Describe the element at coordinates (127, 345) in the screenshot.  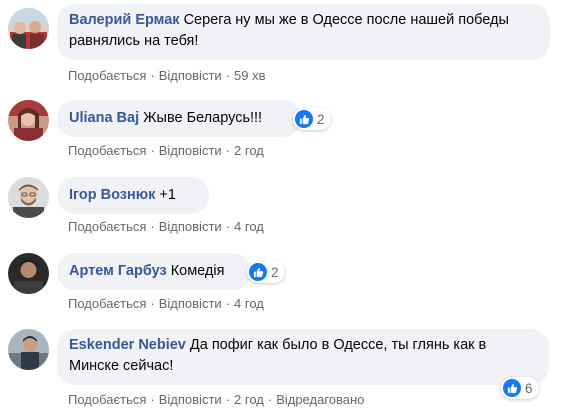
I see `comment-author: Eskender Nebiev` at that location.